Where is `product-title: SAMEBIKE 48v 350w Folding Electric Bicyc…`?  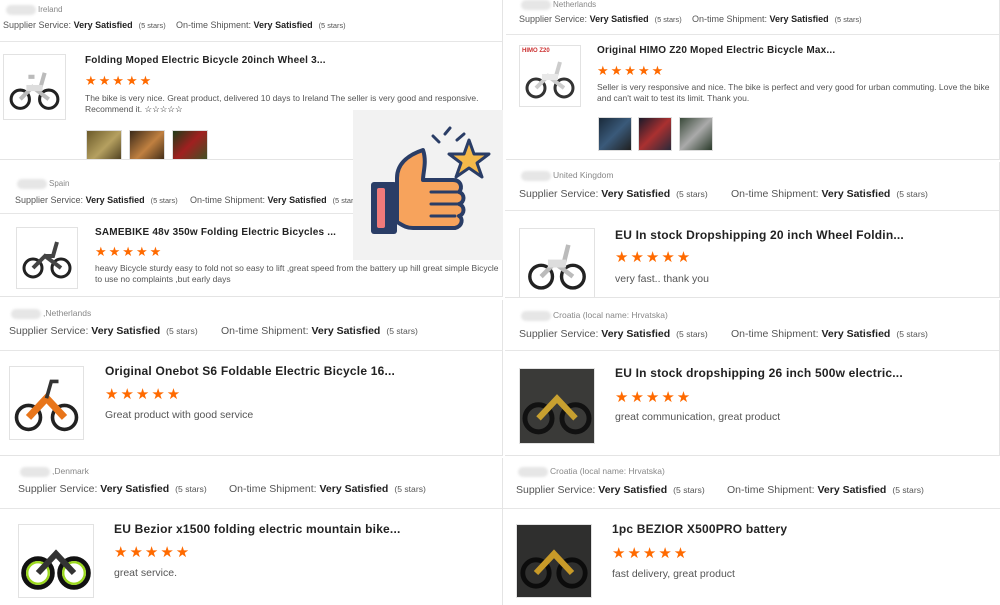
product-title: SAMEBIKE 48v 350w Folding Electric Bicyc… is located at coordinates (215, 232).